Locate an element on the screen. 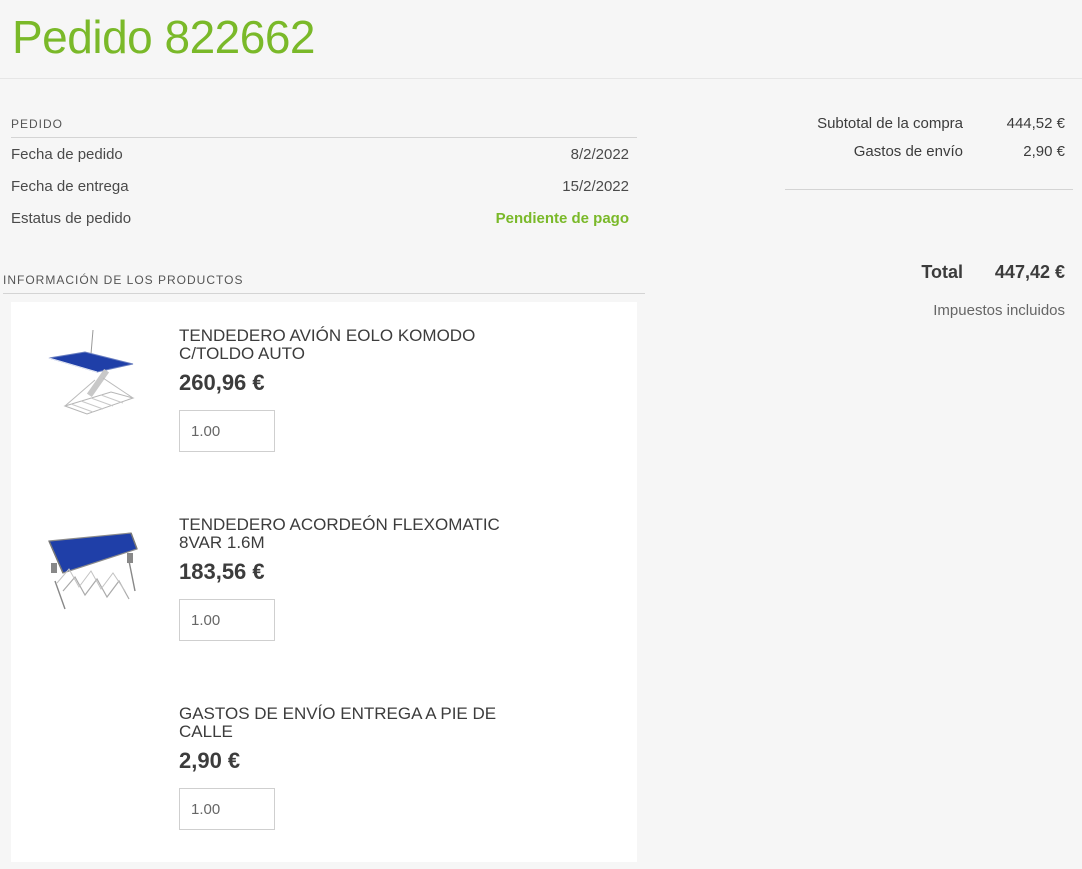  shipping-value: 2,90 € is located at coordinates (1044, 151).